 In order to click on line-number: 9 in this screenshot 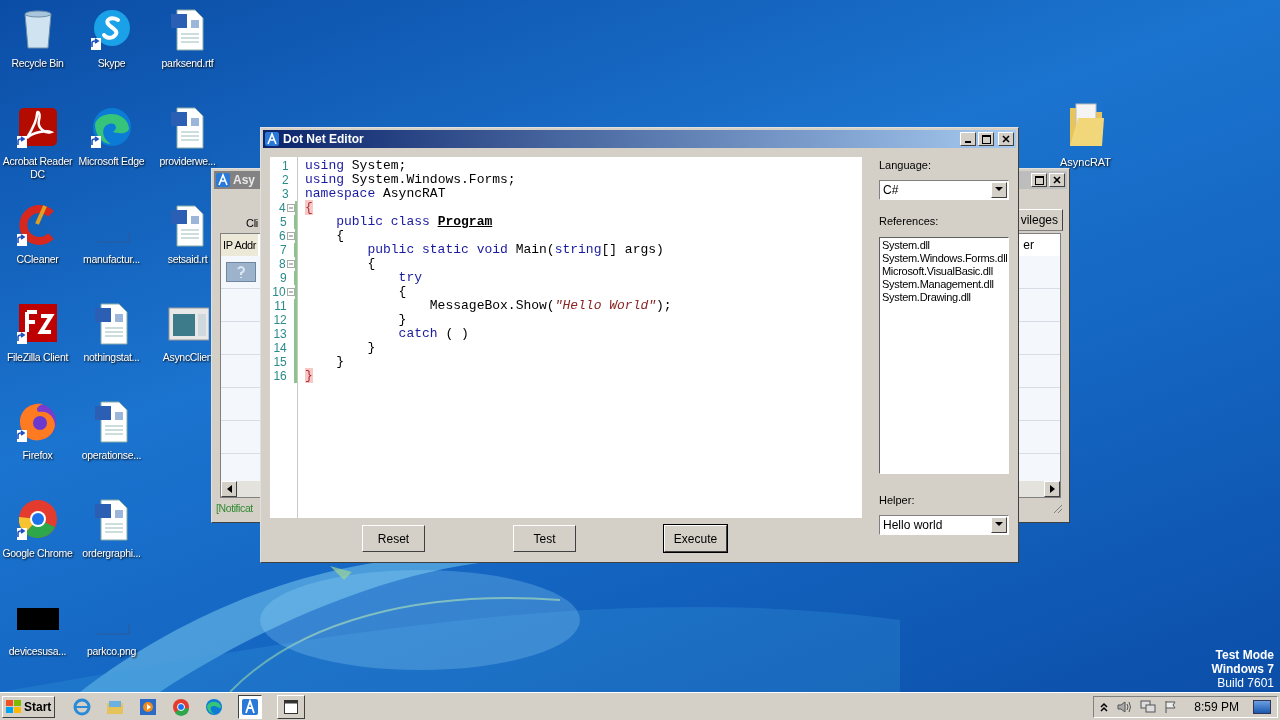, I will do `click(283, 278)`.